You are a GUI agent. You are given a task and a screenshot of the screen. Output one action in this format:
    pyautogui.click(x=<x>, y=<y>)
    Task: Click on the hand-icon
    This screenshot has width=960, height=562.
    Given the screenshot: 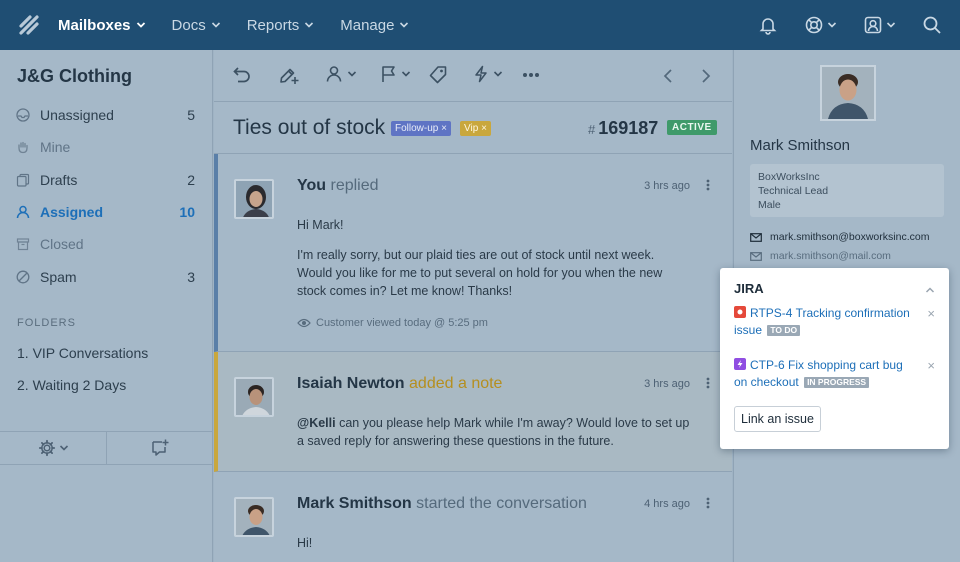 What is the action you would take?
    pyautogui.click(x=23, y=147)
    